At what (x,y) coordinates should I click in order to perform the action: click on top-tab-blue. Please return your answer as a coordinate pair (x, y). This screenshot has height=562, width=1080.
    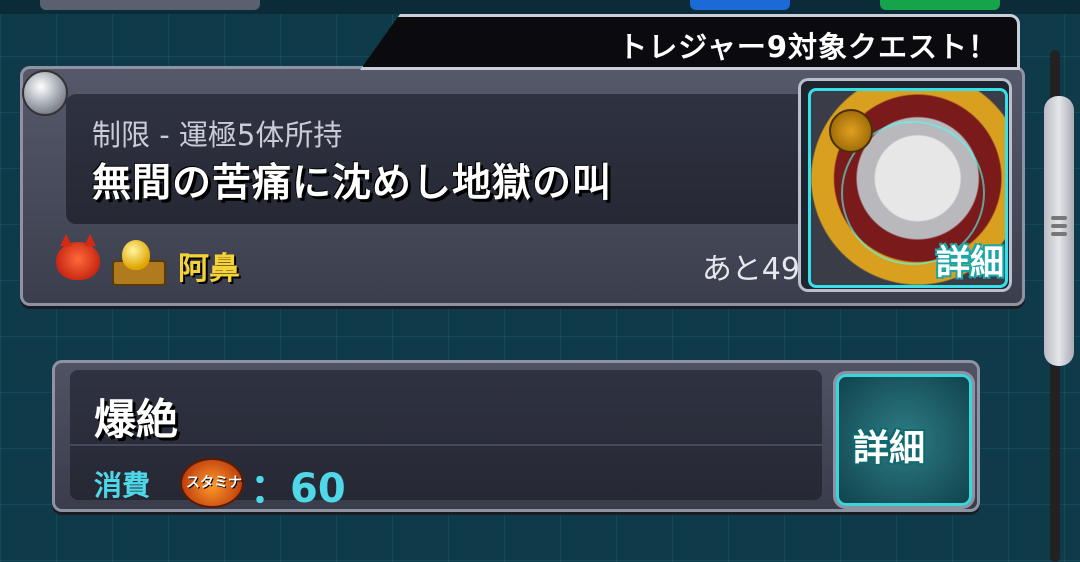
    Looking at the image, I should click on (740, 5).